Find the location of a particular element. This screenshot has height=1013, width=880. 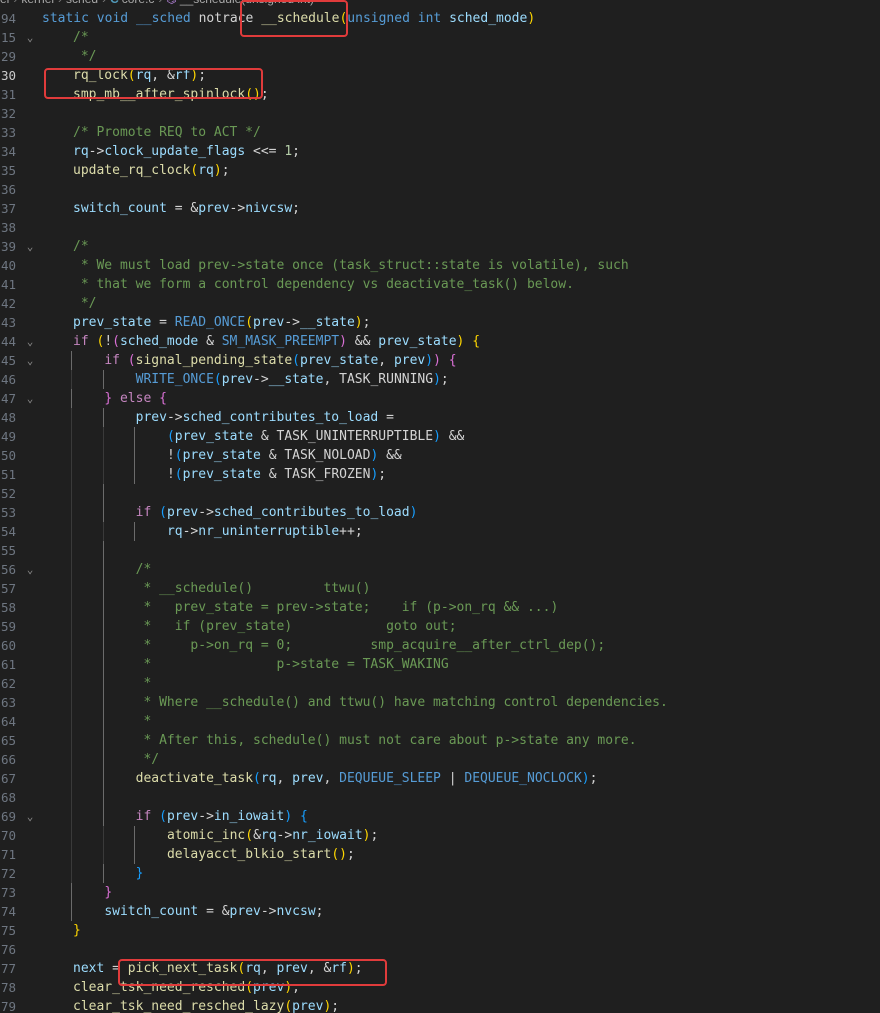

code-token: next is located at coordinates (93, 968).